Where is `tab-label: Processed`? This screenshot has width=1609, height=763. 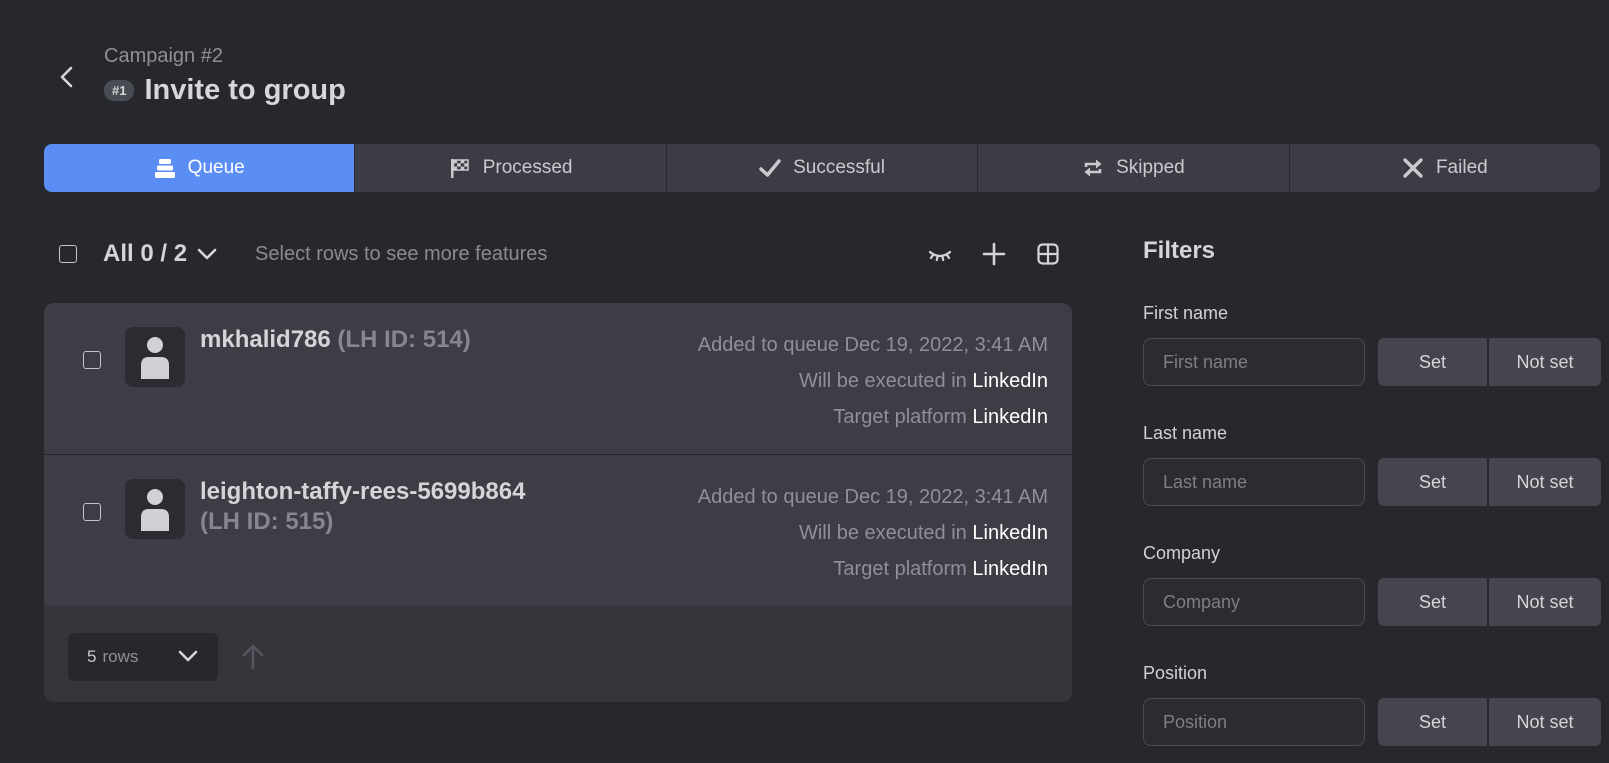 tab-label: Processed is located at coordinates (527, 167).